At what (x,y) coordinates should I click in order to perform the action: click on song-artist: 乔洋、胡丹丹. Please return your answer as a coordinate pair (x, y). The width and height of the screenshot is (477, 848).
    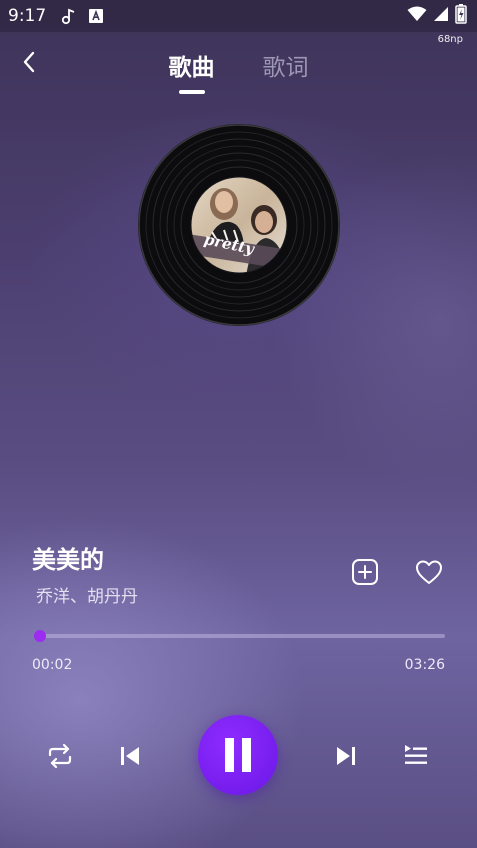
    Looking at the image, I should click on (87, 597).